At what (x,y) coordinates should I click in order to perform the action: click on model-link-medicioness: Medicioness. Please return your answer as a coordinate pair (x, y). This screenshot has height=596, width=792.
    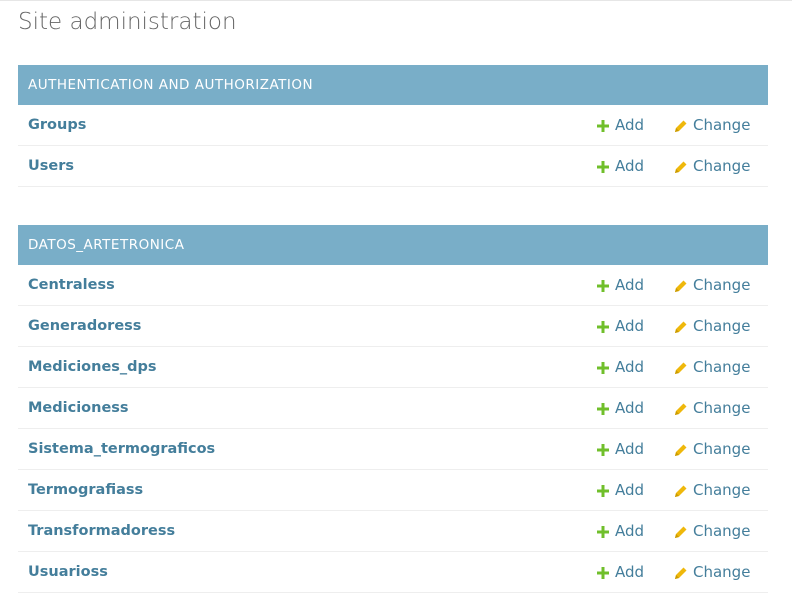
    Looking at the image, I should click on (78, 408).